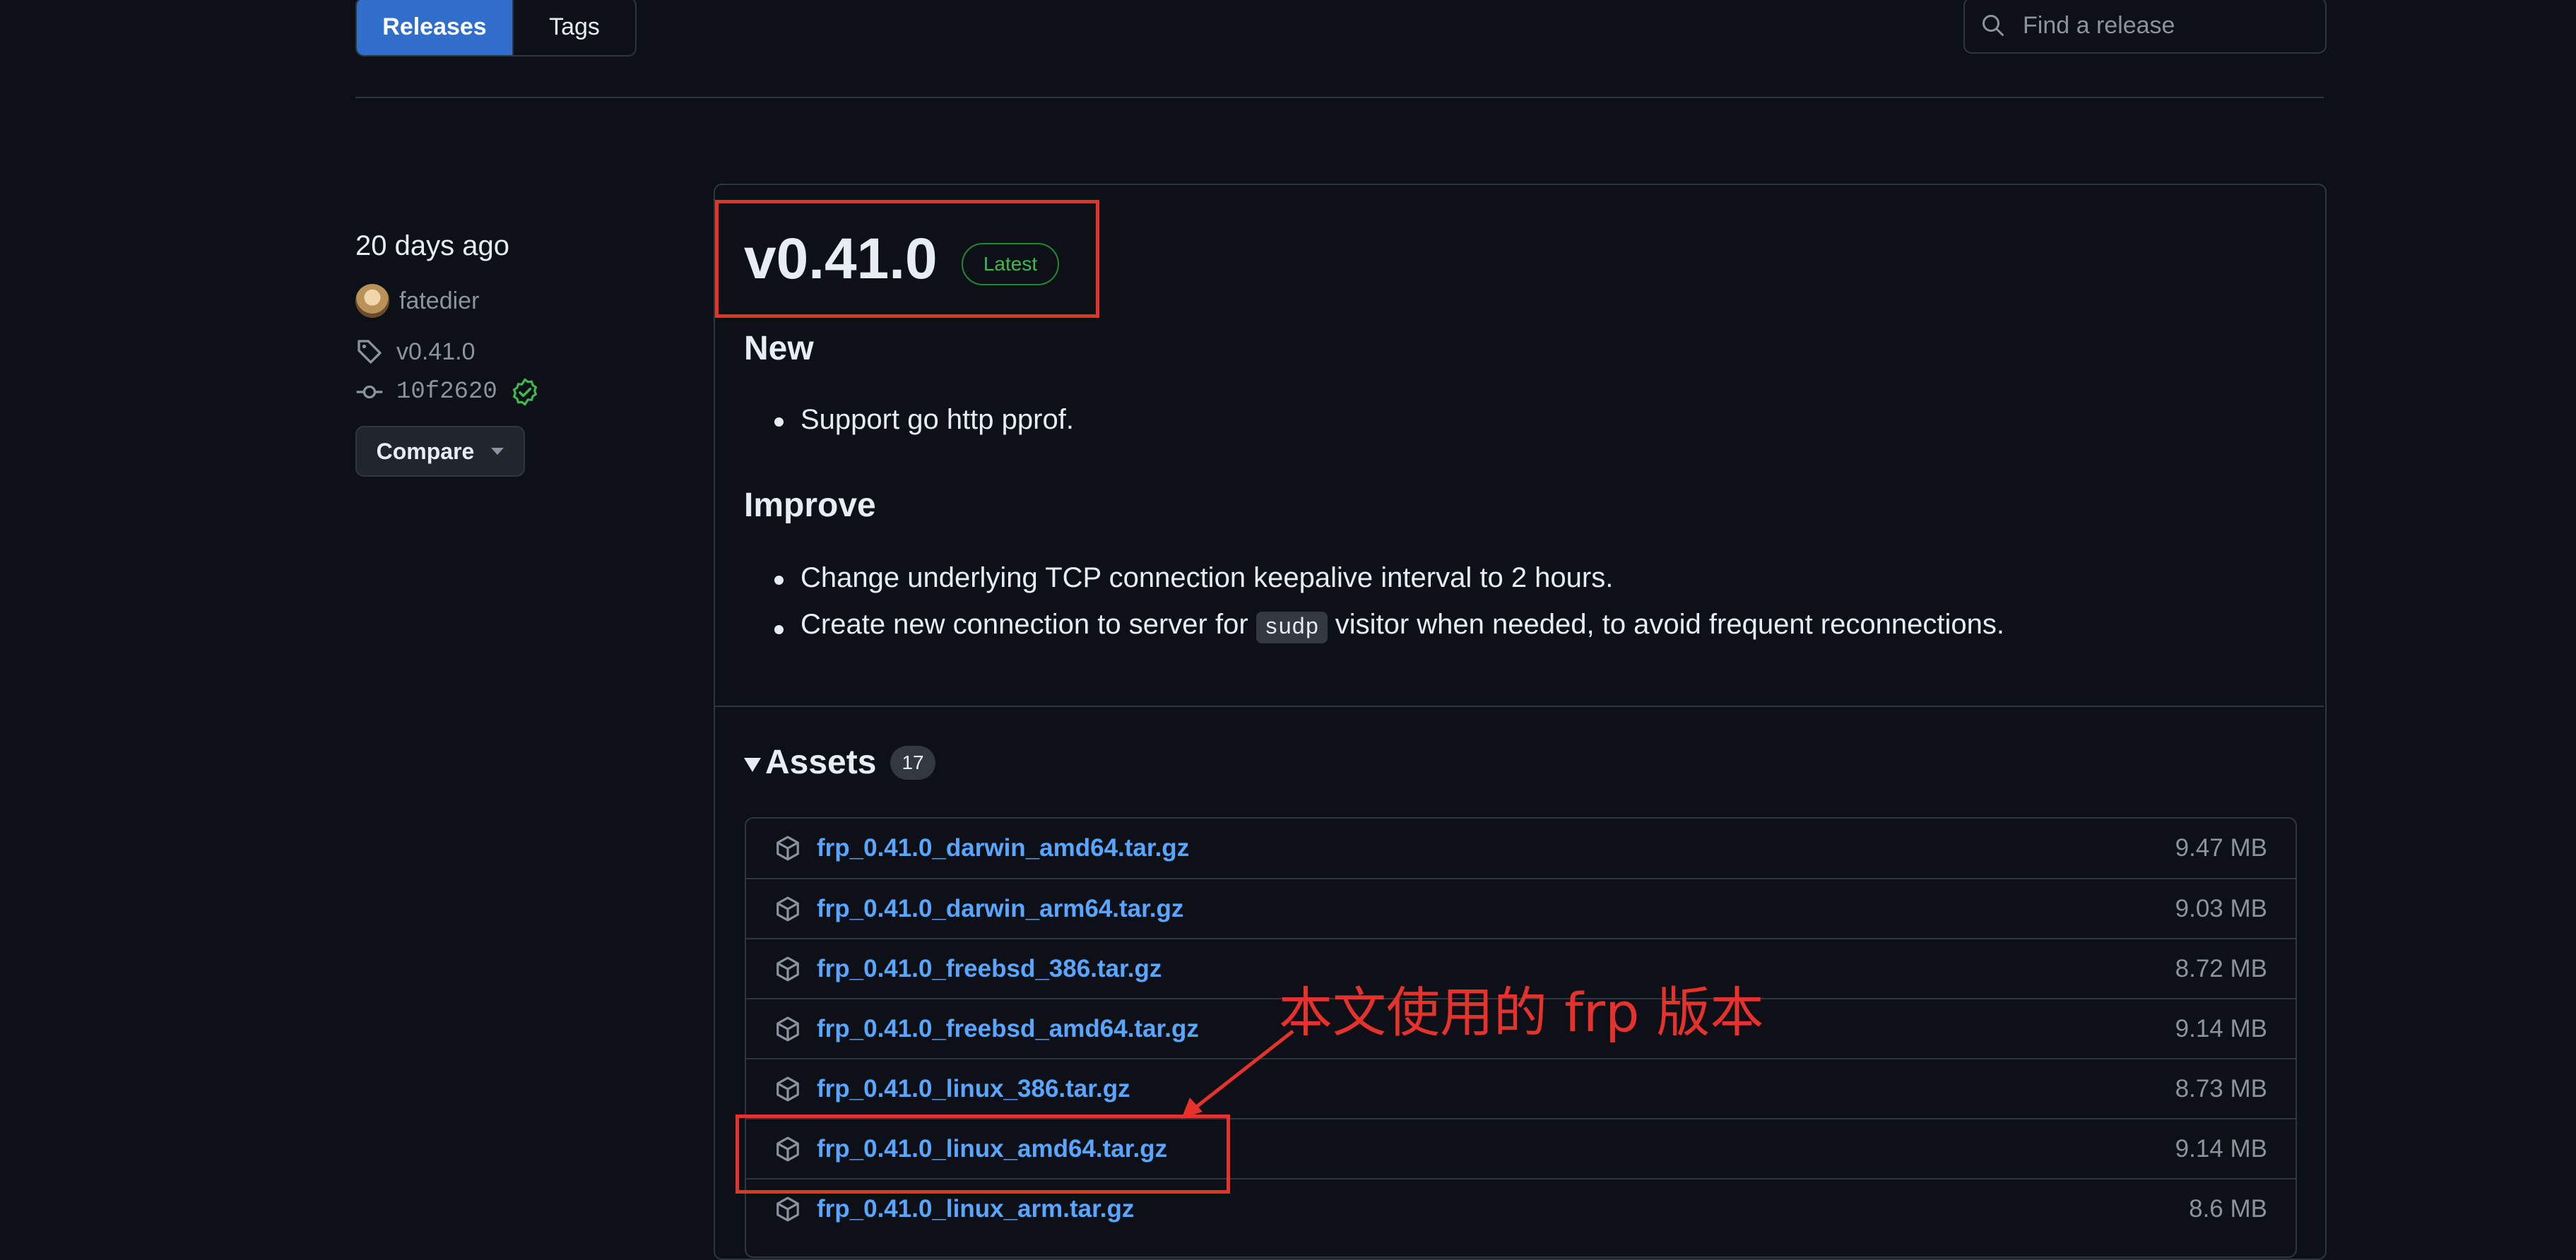 The height and width of the screenshot is (1260, 2576). I want to click on commit-icon, so click(369, 392).